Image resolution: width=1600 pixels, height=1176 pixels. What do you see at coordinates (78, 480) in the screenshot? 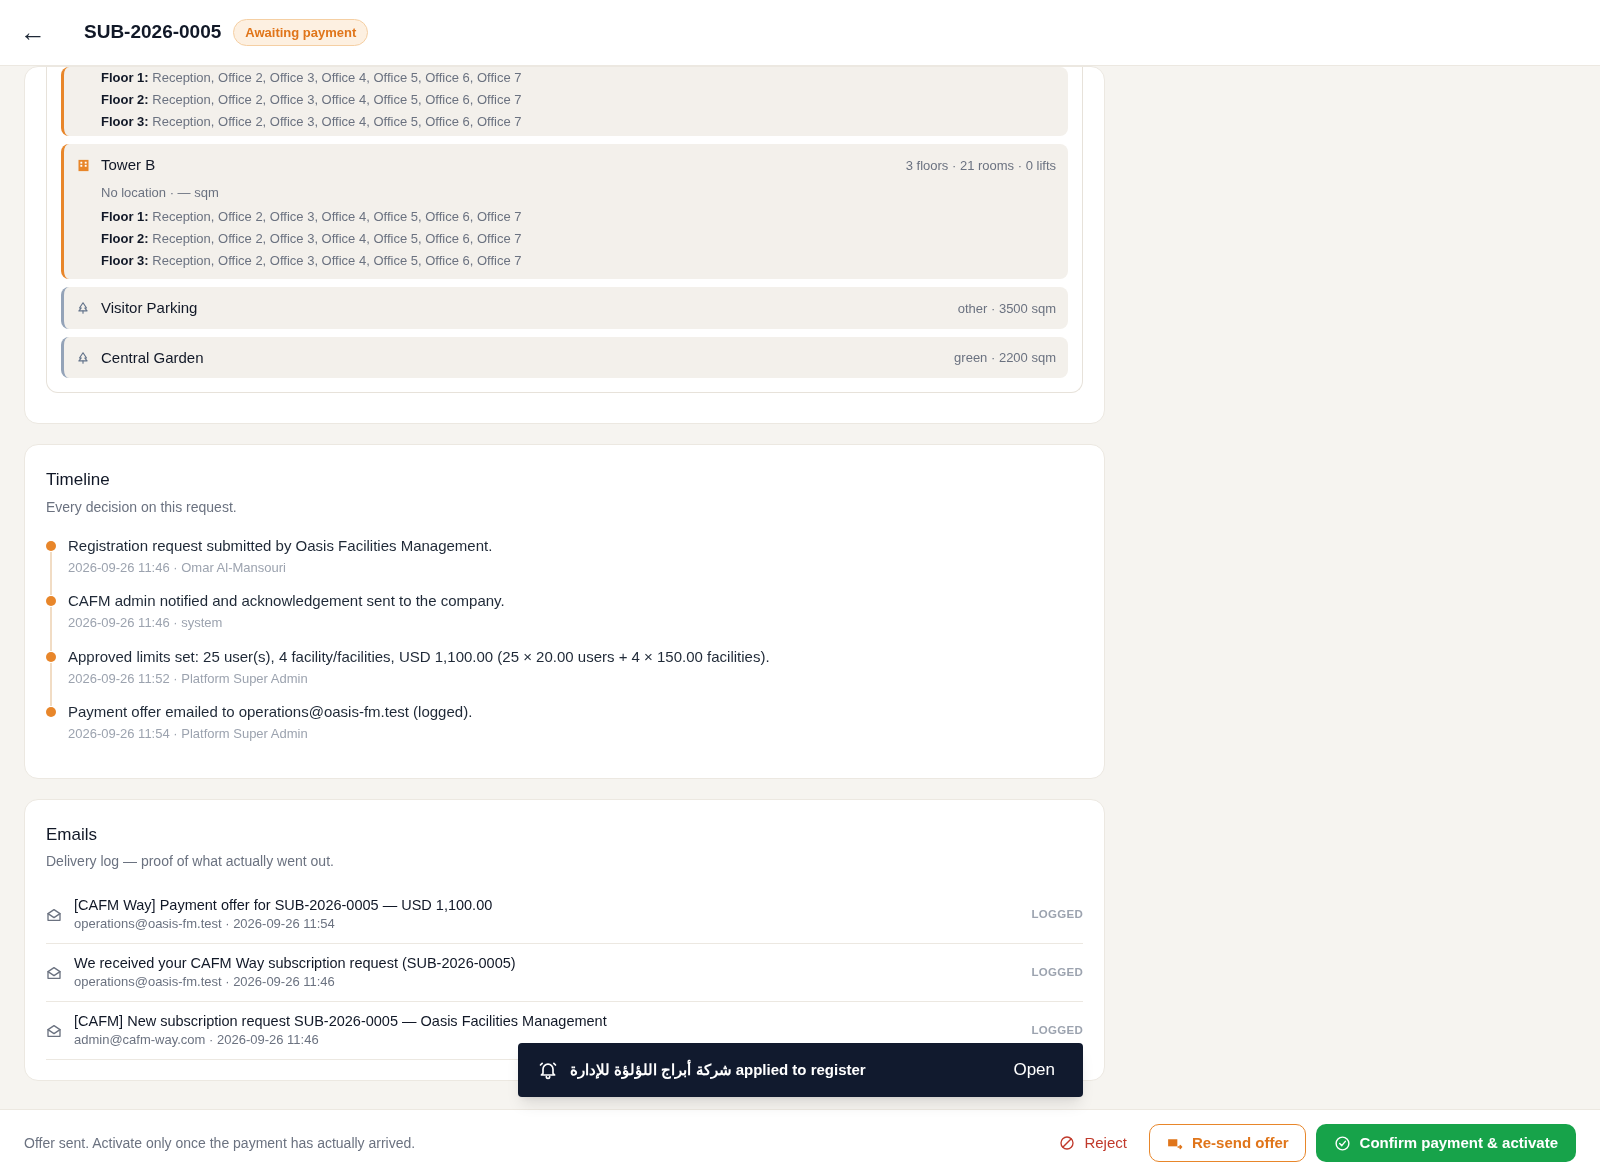
I see `card-title: Timeline` at bounding box center [78, 480].